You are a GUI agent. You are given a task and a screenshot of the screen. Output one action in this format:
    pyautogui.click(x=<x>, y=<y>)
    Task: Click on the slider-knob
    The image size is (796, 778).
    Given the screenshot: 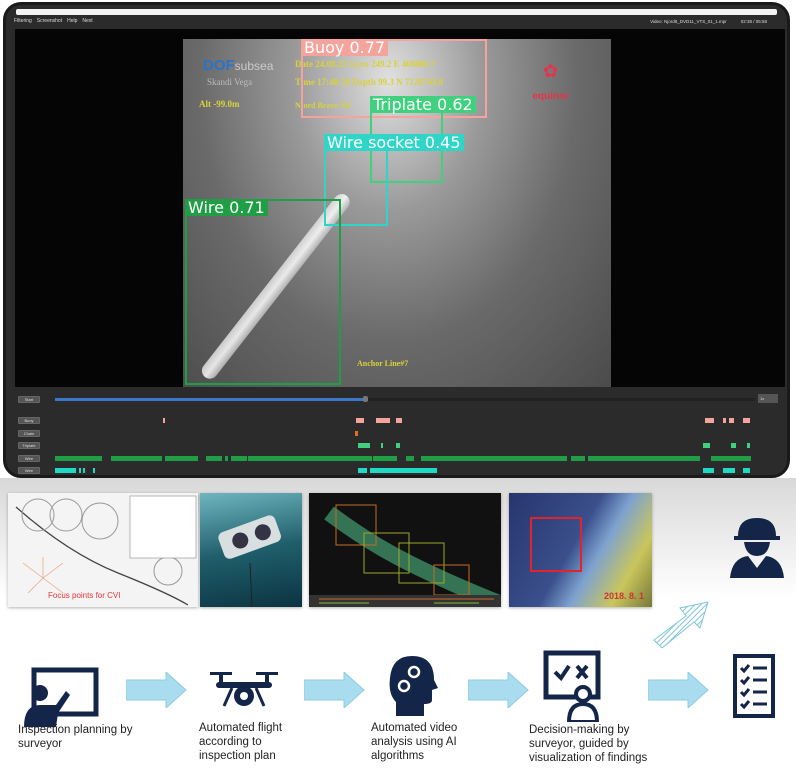 What is the action you would take?
    pyautogui.click(x=366, y=399)
    